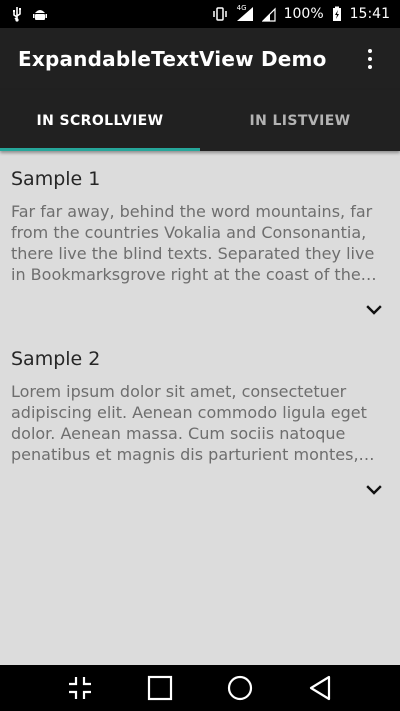  What do you see at coordinates (220, 14) in the screenshot?
I see `vibrate-icon` at bounding box center [220, 14].